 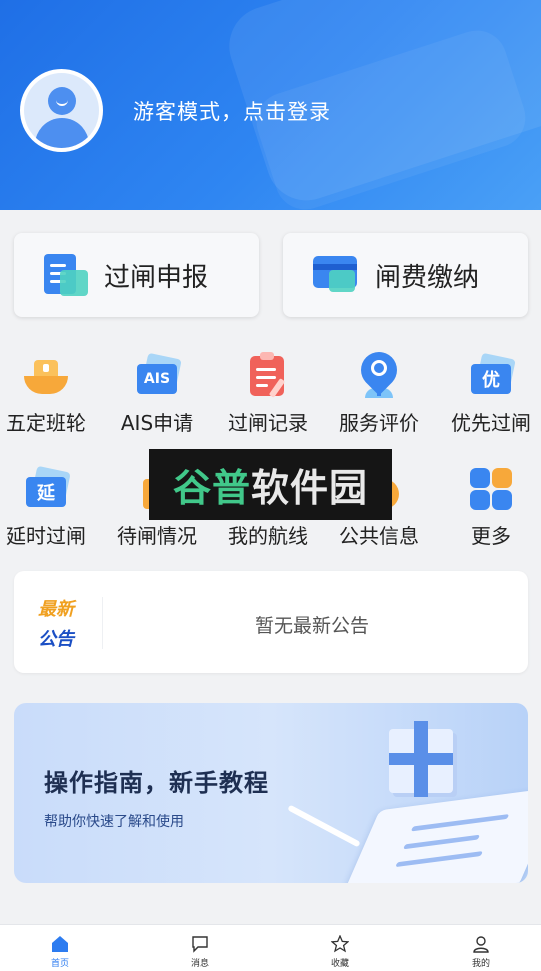 I want to click on user-icon, so click(x=481, y=944).